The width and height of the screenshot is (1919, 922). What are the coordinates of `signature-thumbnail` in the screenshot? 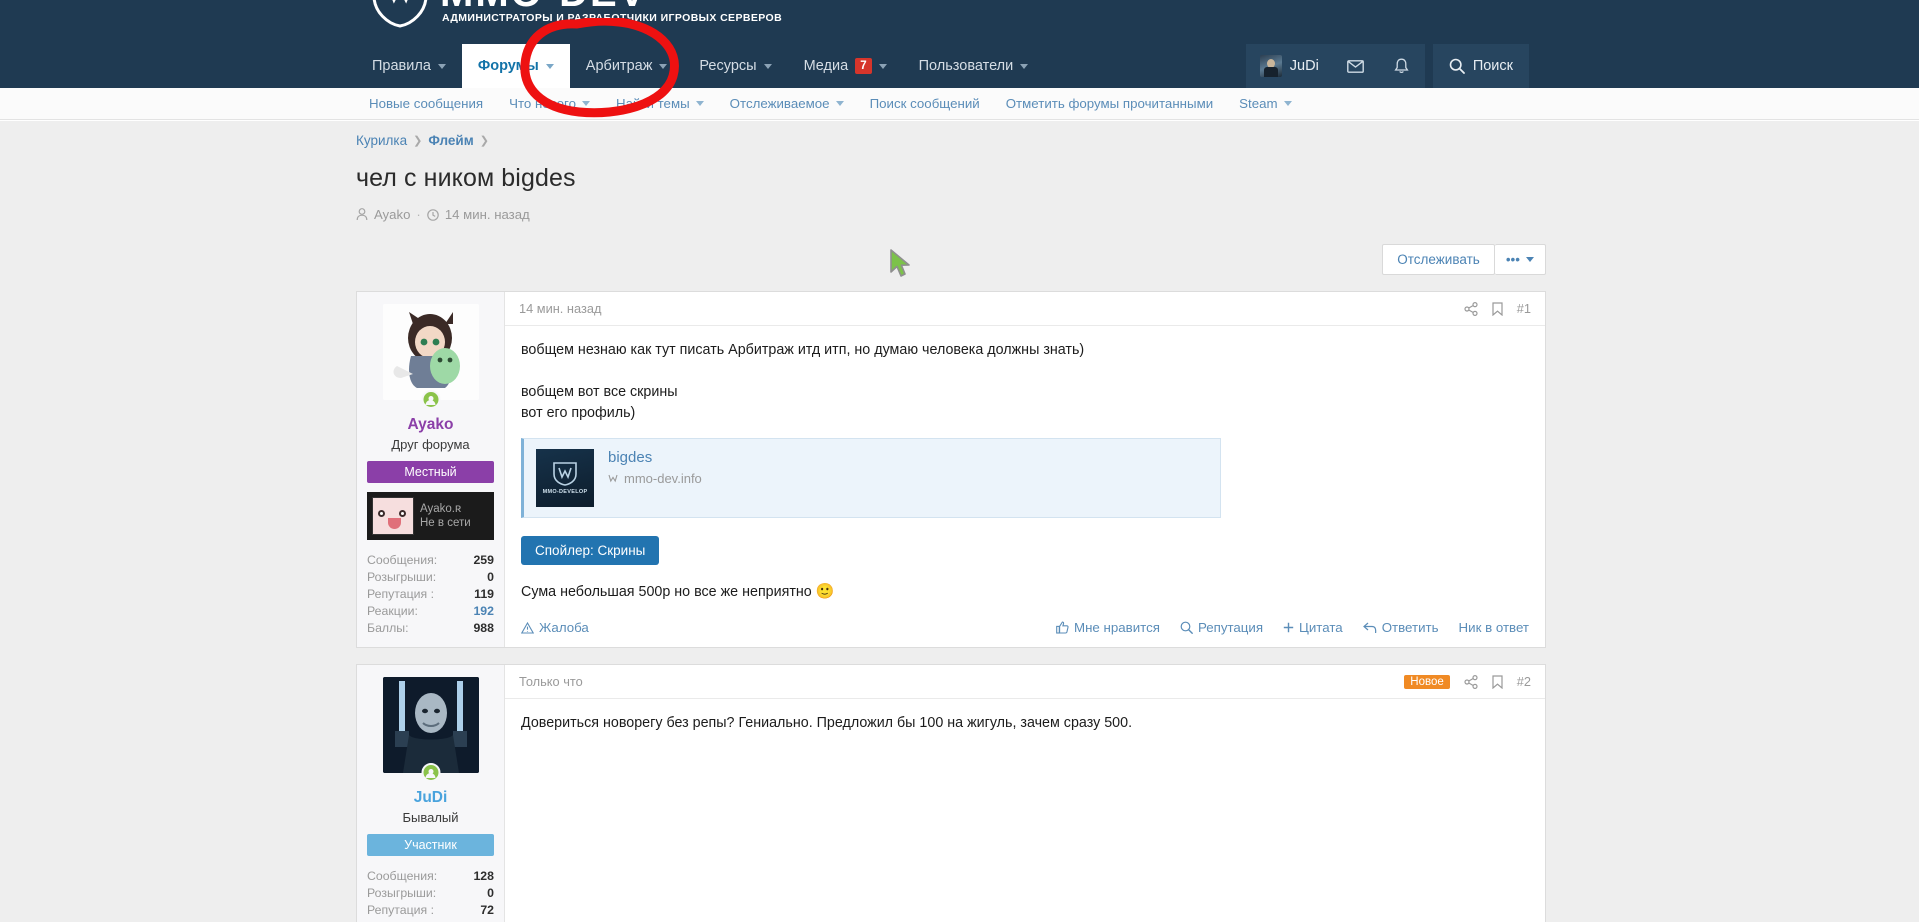 It's located at (393, 516).